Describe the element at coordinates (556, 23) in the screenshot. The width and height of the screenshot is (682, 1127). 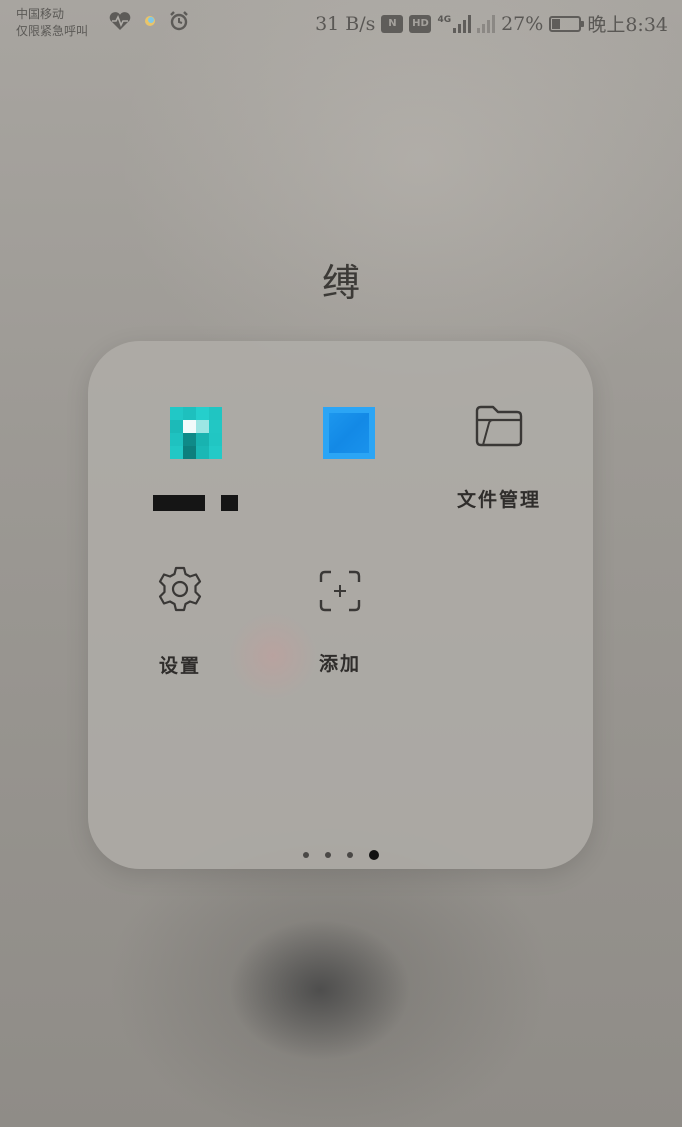
I see `battery-fill` at that location.